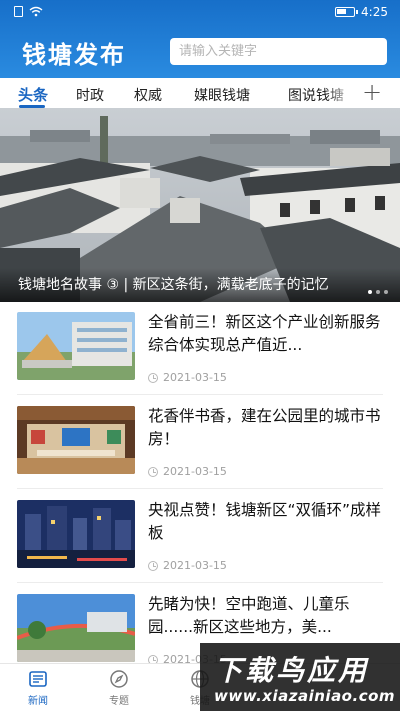  What do you see at coordinates (90, 95) in the screenshot?
I see `tab-politics: 时政` at bounding box center [90, 95].